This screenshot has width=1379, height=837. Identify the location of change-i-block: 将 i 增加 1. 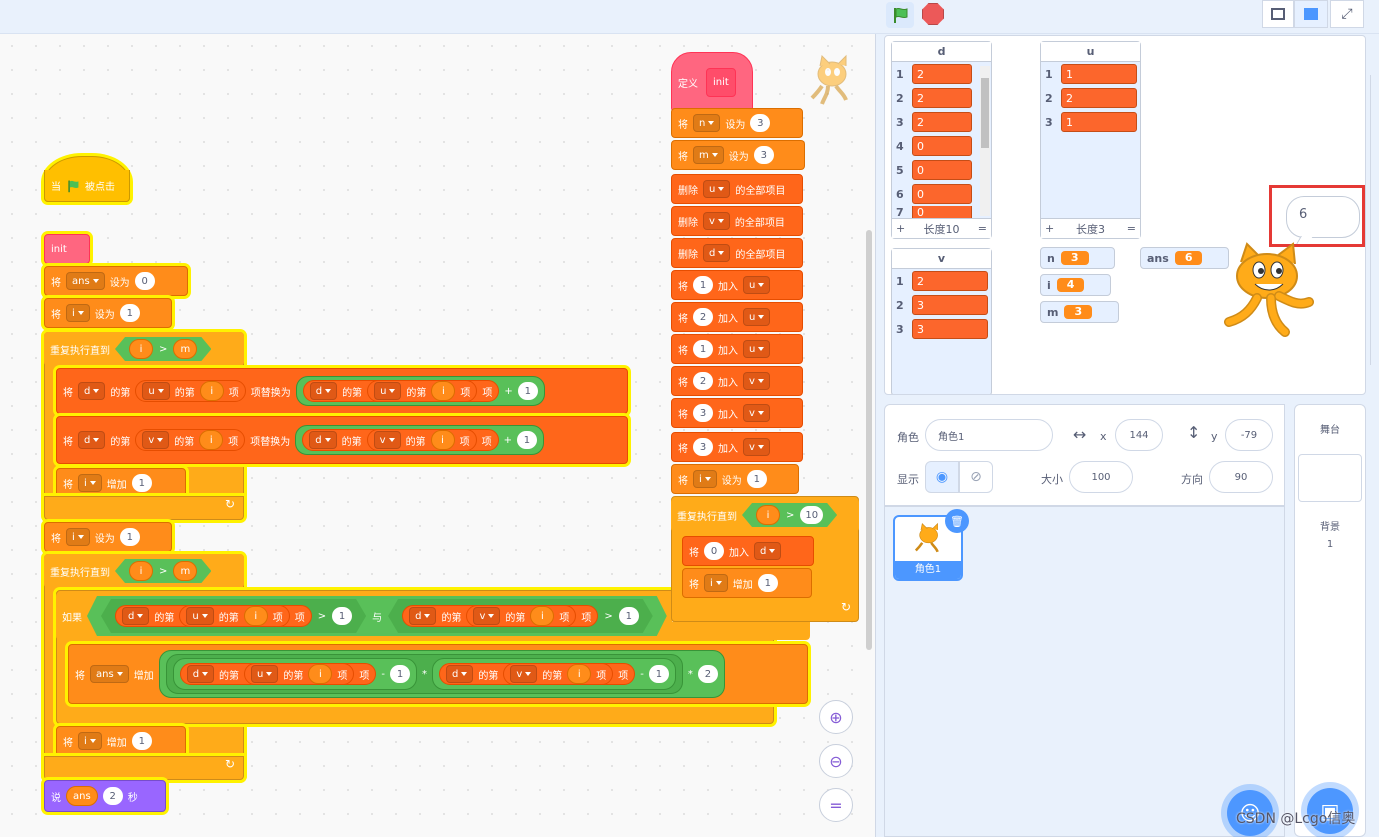
(121, 483).